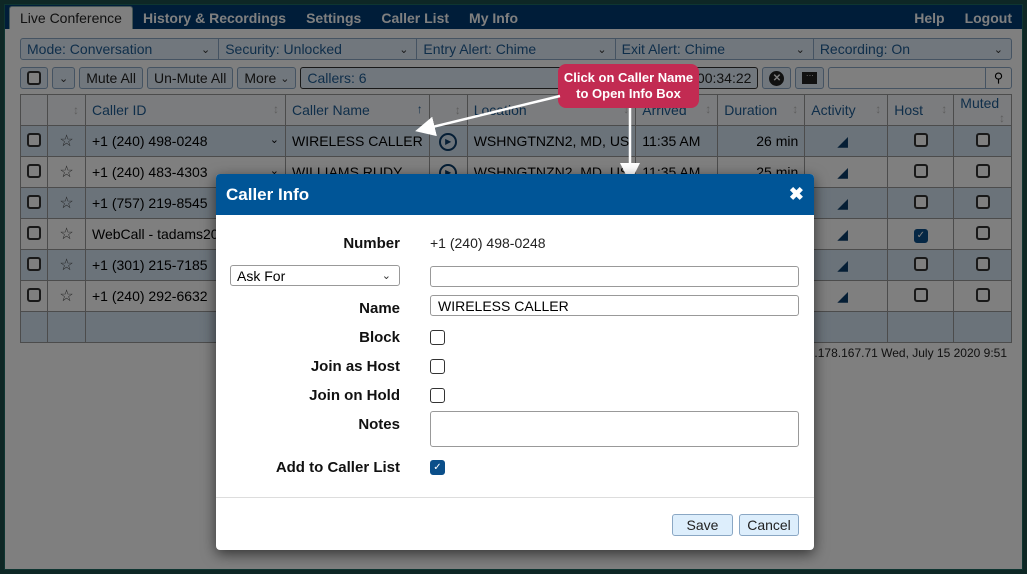 The image size is (1027, 574). I want to click on join-hold-label: Join on Hold, so click(354, 395).